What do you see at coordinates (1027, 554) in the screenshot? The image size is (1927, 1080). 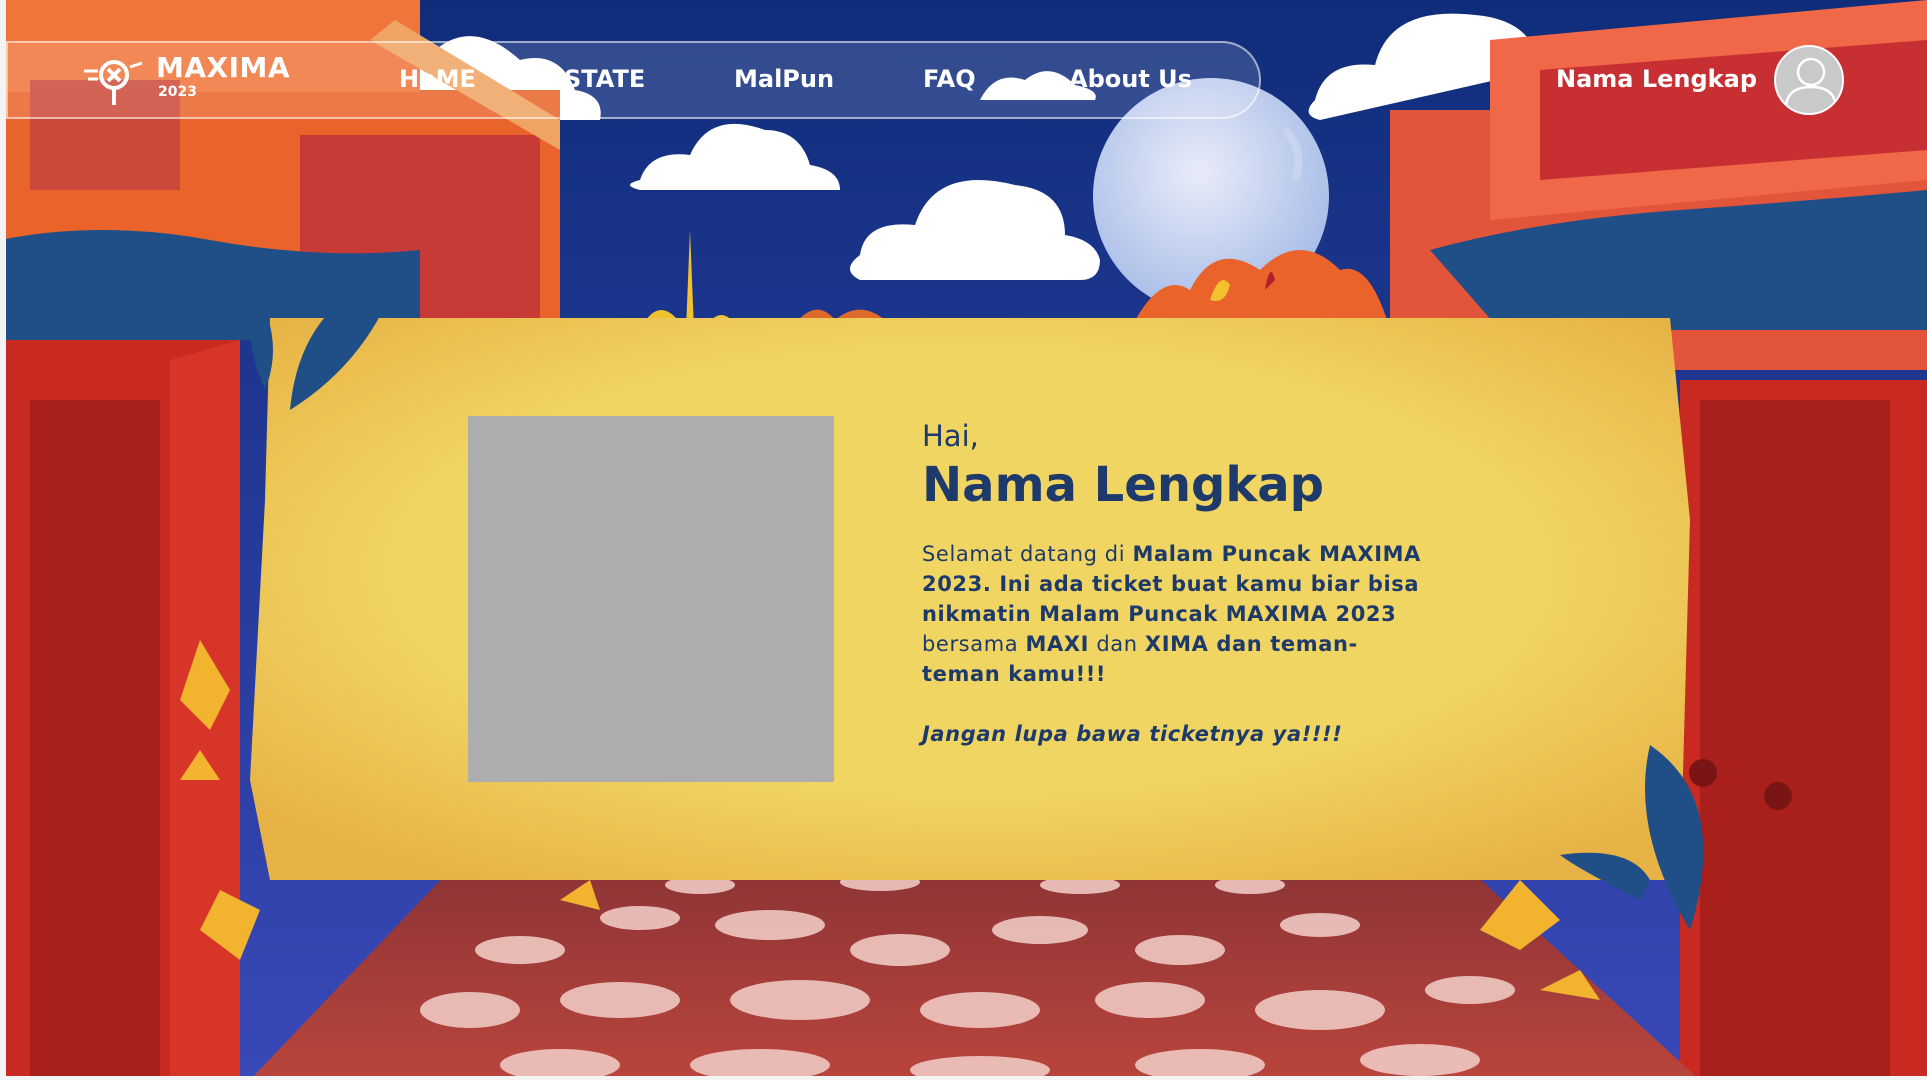 I see `msg-text-1: Selamat datang di` at bounding box center [1027, 554].